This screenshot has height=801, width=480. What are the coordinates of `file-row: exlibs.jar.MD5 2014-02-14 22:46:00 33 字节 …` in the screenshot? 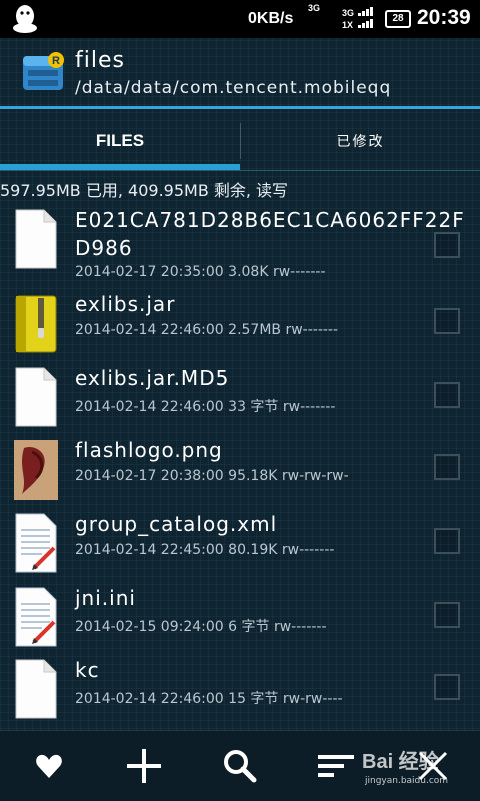 It's located at (240, 398).